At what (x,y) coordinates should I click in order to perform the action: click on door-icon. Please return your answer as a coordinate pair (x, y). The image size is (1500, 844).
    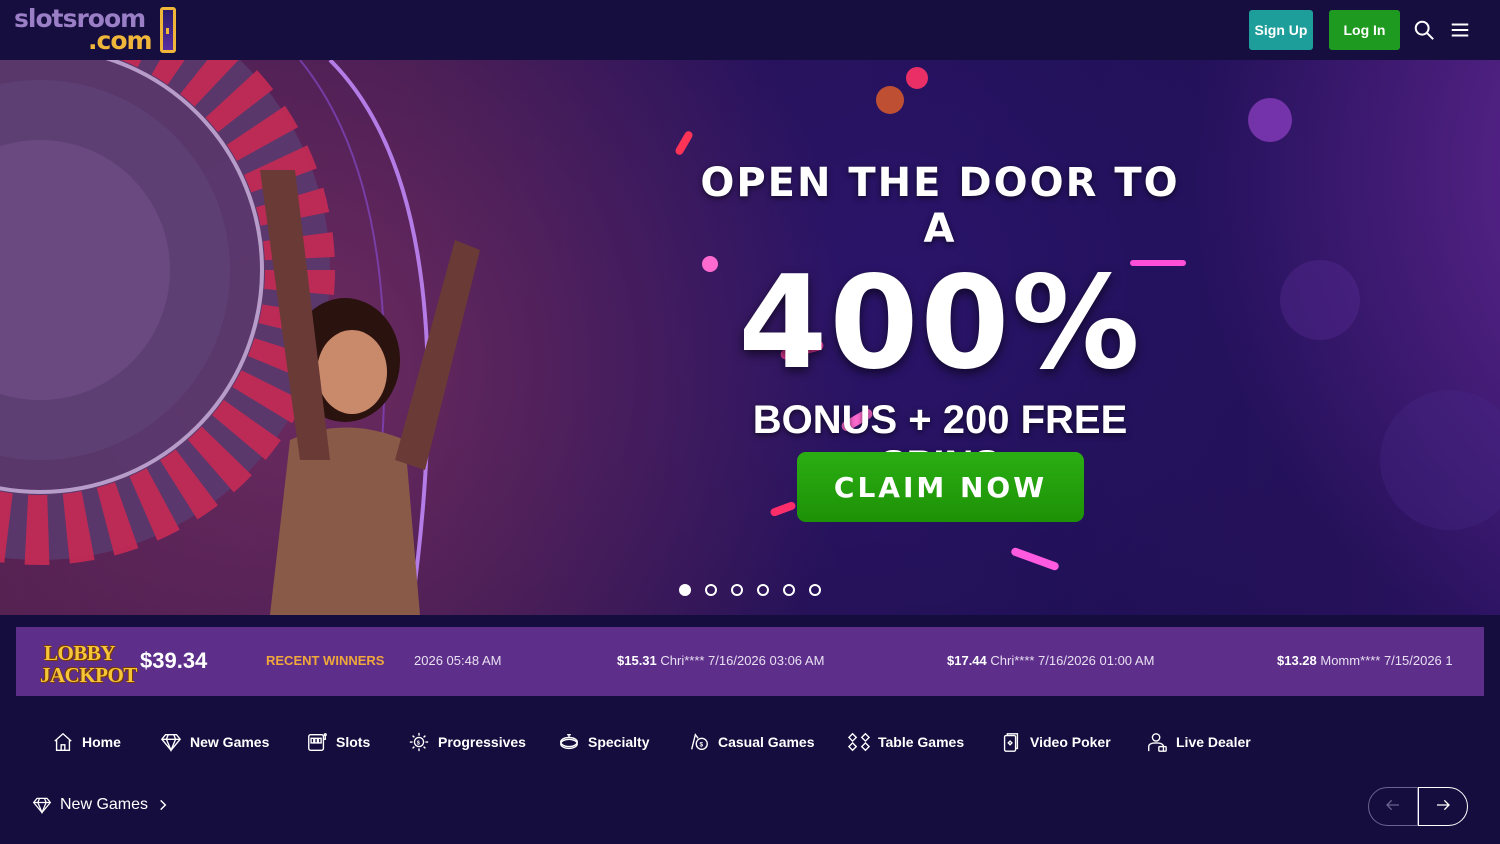
    Looking at the image, I should click on (168, 30).